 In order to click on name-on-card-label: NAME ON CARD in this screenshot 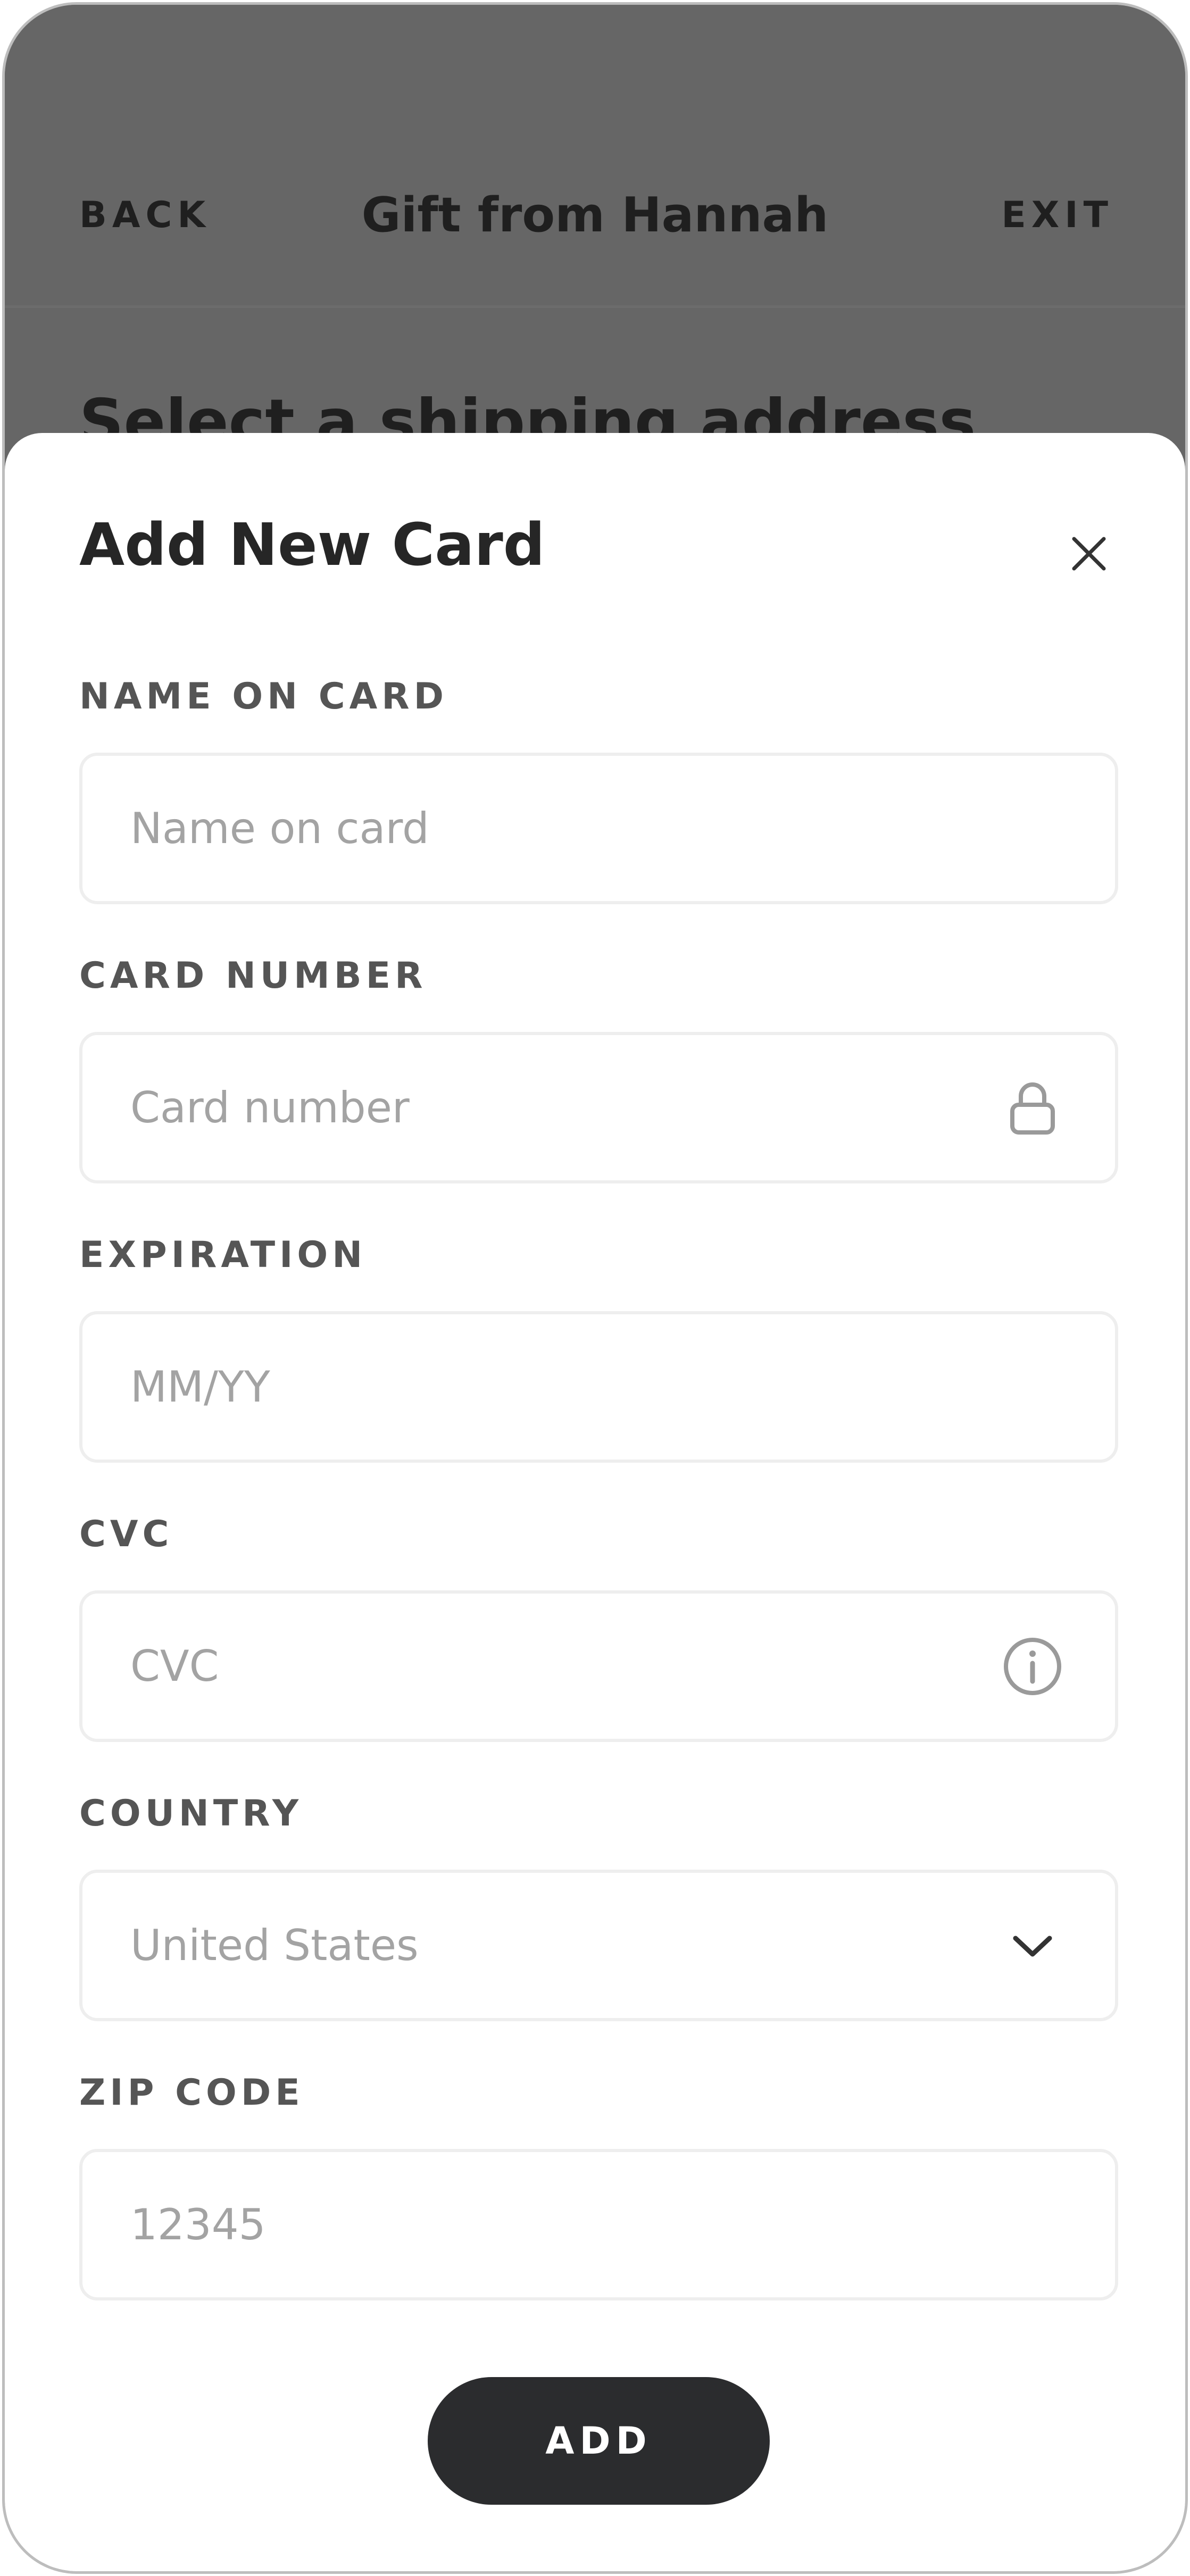, I will do `click(263, 697)`.